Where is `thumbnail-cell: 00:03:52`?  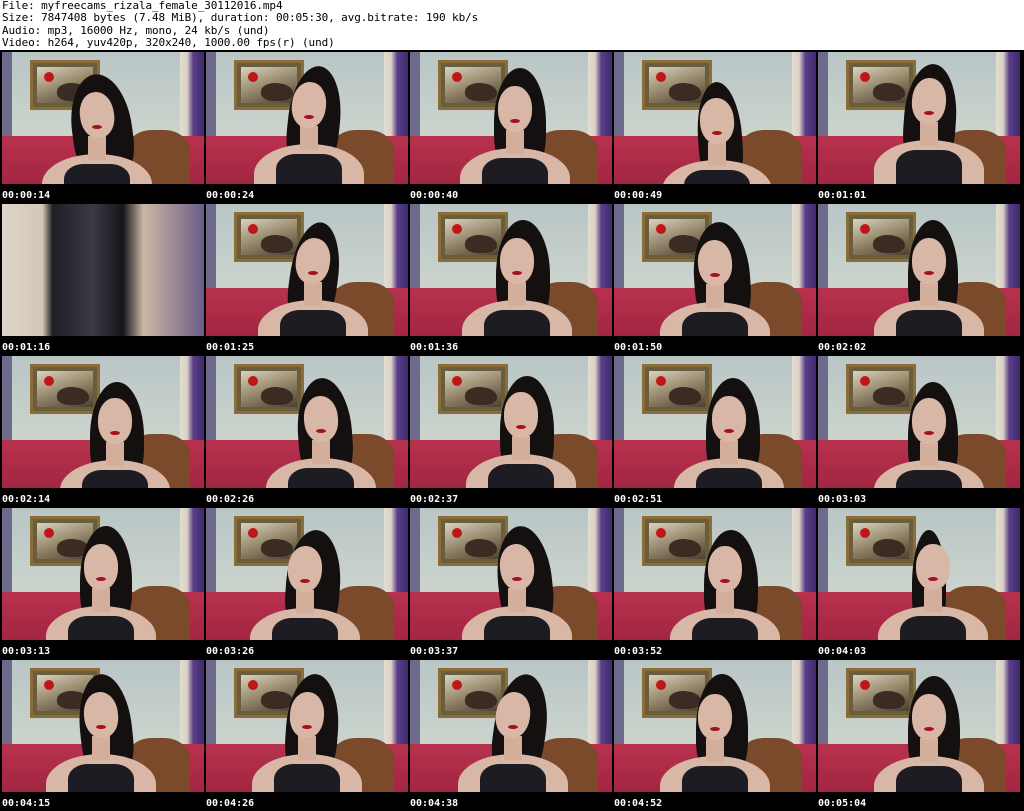 thumbnail-cell: 00:03:52 is located at coordinates (714, 582).